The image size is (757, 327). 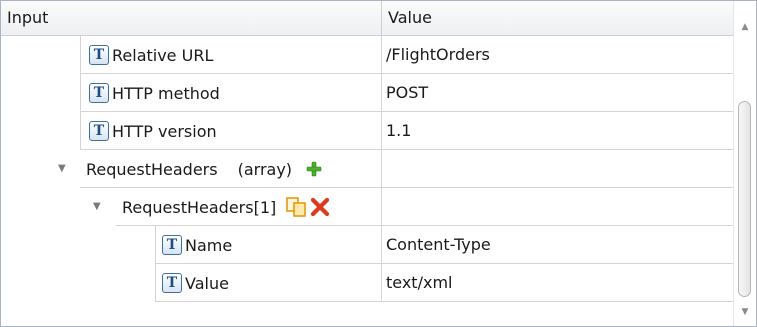 What do you see at coordinates (558, 283) in the screenshot?
I see `value-cell: text/xml` at bounding box center [558, 283].